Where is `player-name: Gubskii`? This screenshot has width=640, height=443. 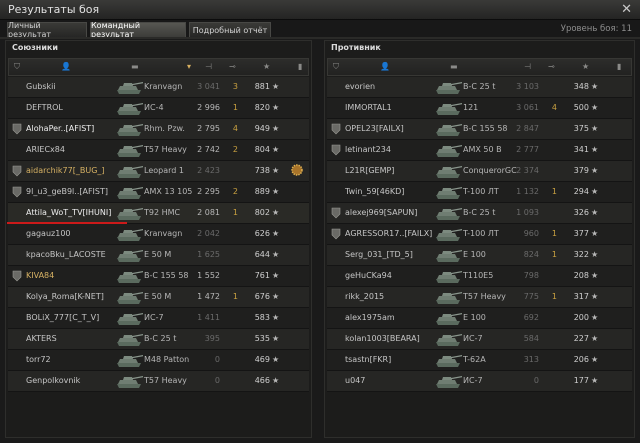 player-name: Gubskii is located at coordinates (41, 86).